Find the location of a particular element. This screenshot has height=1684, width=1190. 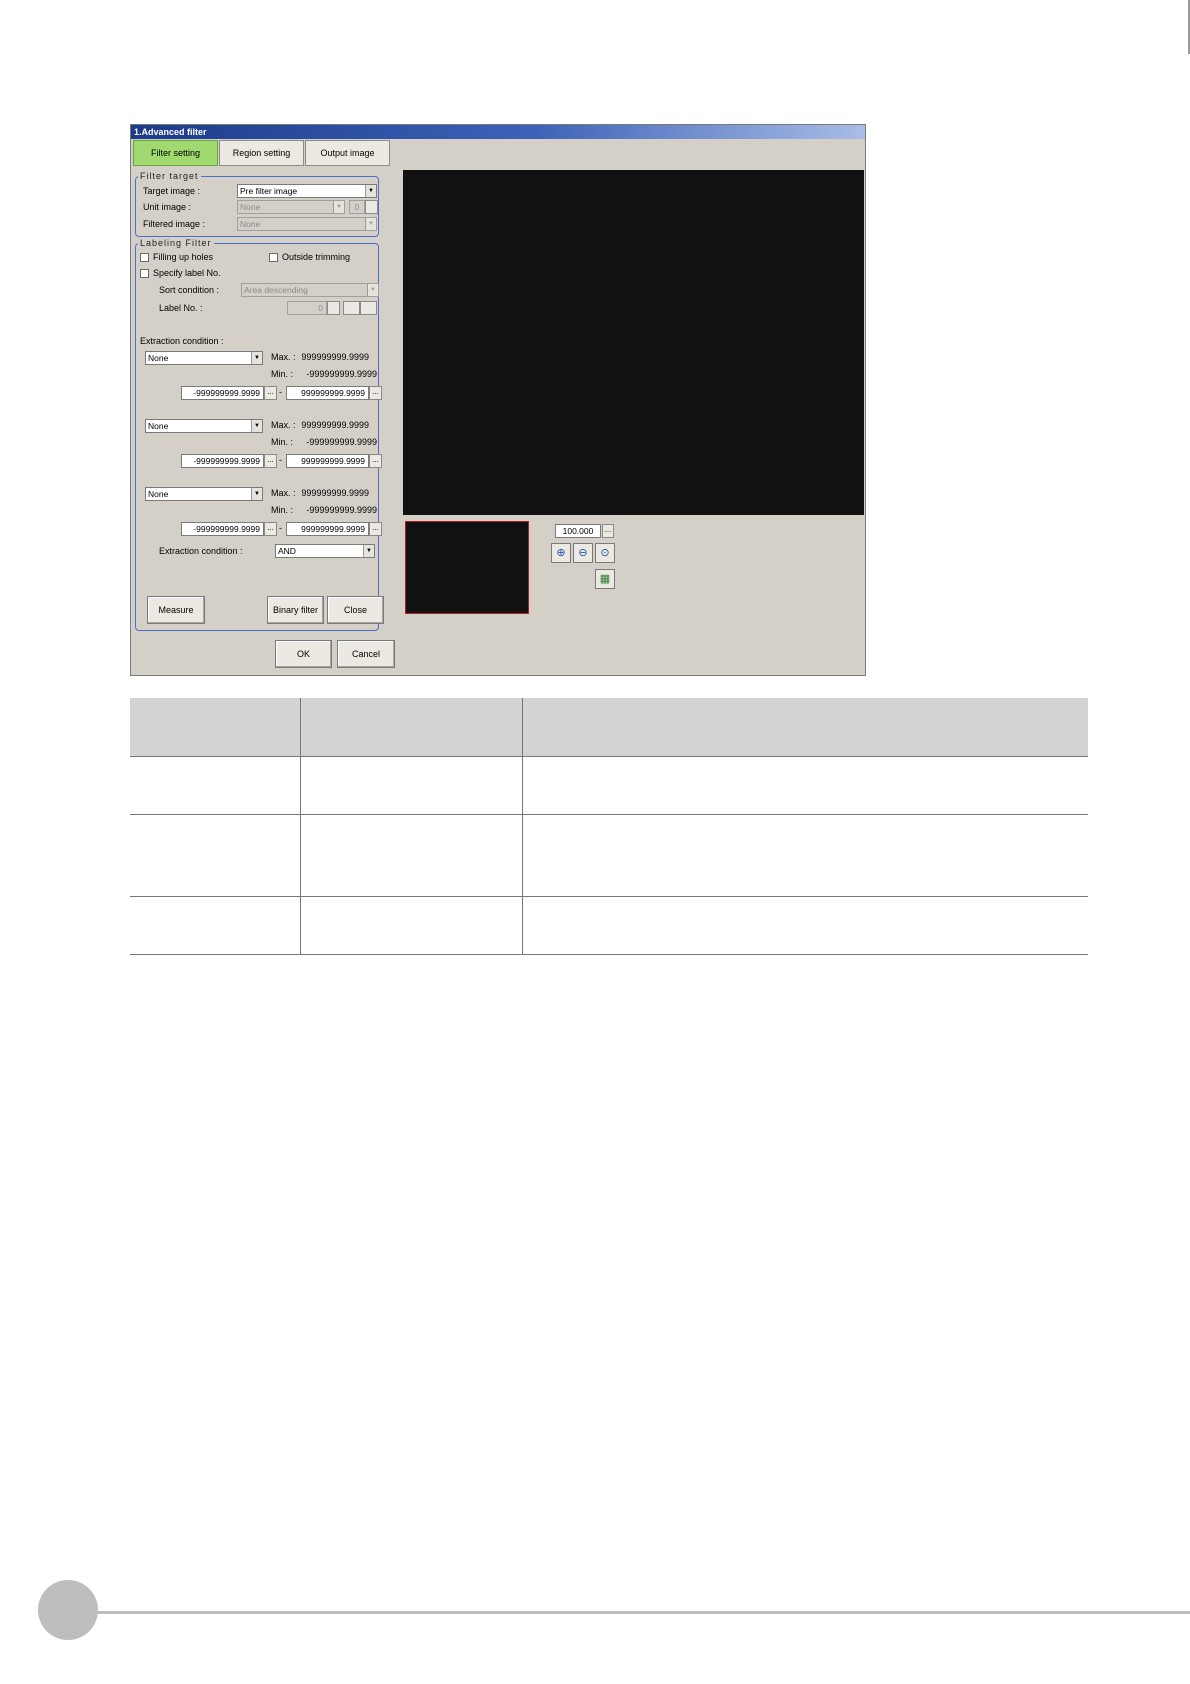

extraction-logic-value: AND is located at coordinates (287, 551).